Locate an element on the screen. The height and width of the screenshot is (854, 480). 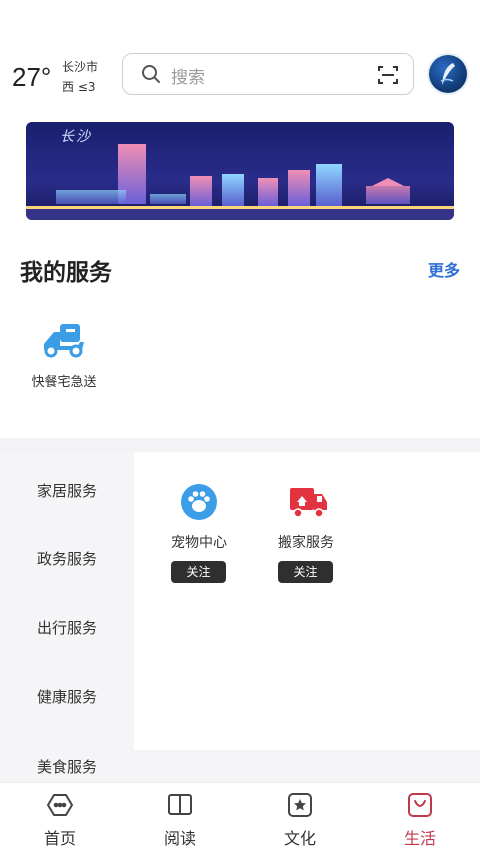
tab-label: 生活 is located at coordinates (419, 838).